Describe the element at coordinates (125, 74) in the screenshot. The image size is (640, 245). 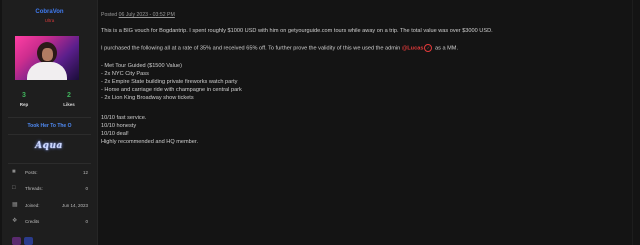
I see `list-item: - 2x NYC City Pass` at that location.